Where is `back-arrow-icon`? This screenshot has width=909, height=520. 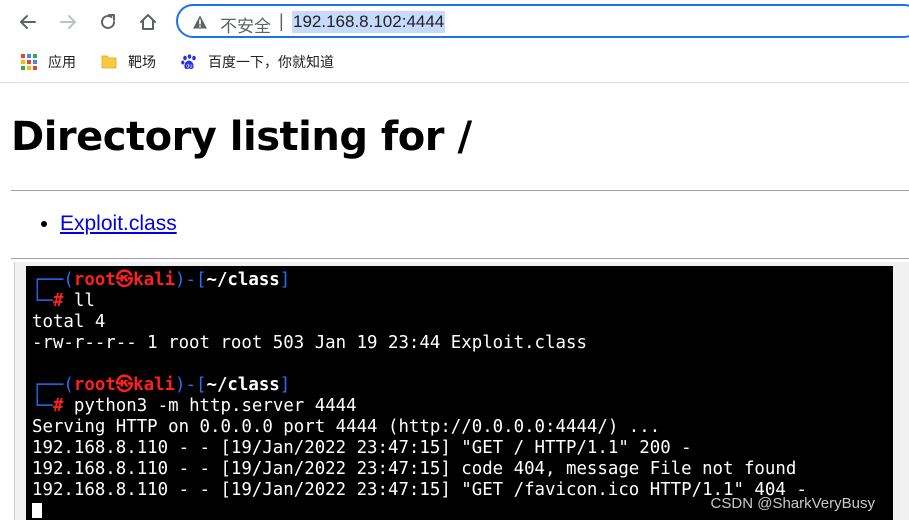
back-arrow-icon is located at coordinates (28, 22).